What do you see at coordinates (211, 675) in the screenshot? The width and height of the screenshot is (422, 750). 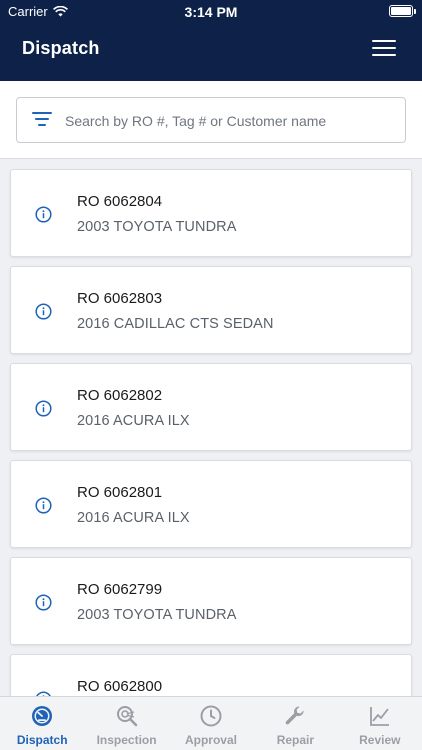 I see `order-card: RO 6062800` at bounding box center [211, 675].